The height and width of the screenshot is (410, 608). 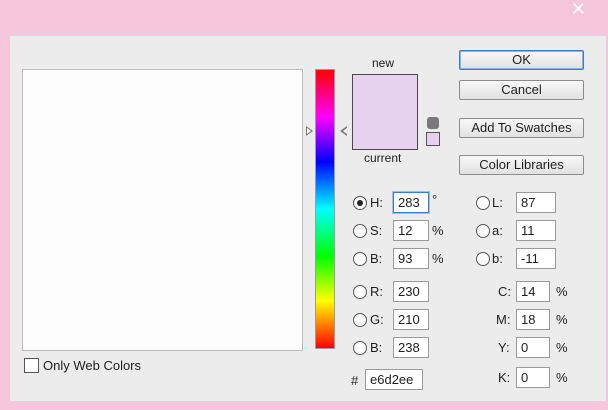 I want to click on lab-l-label: L:, so click(x=497, y=202).